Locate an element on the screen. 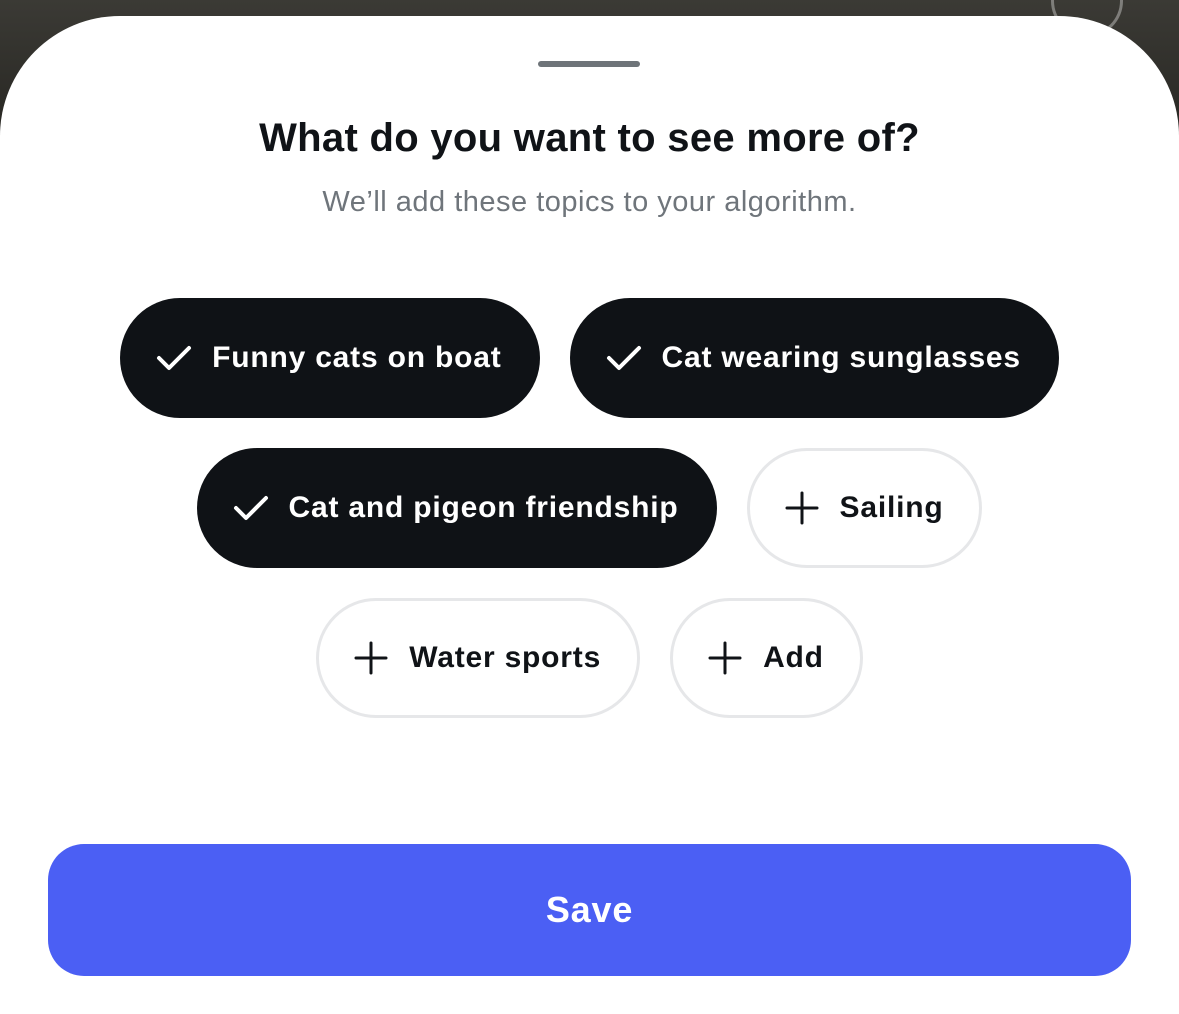  save-button: Save is located at coordinates (589, 910).